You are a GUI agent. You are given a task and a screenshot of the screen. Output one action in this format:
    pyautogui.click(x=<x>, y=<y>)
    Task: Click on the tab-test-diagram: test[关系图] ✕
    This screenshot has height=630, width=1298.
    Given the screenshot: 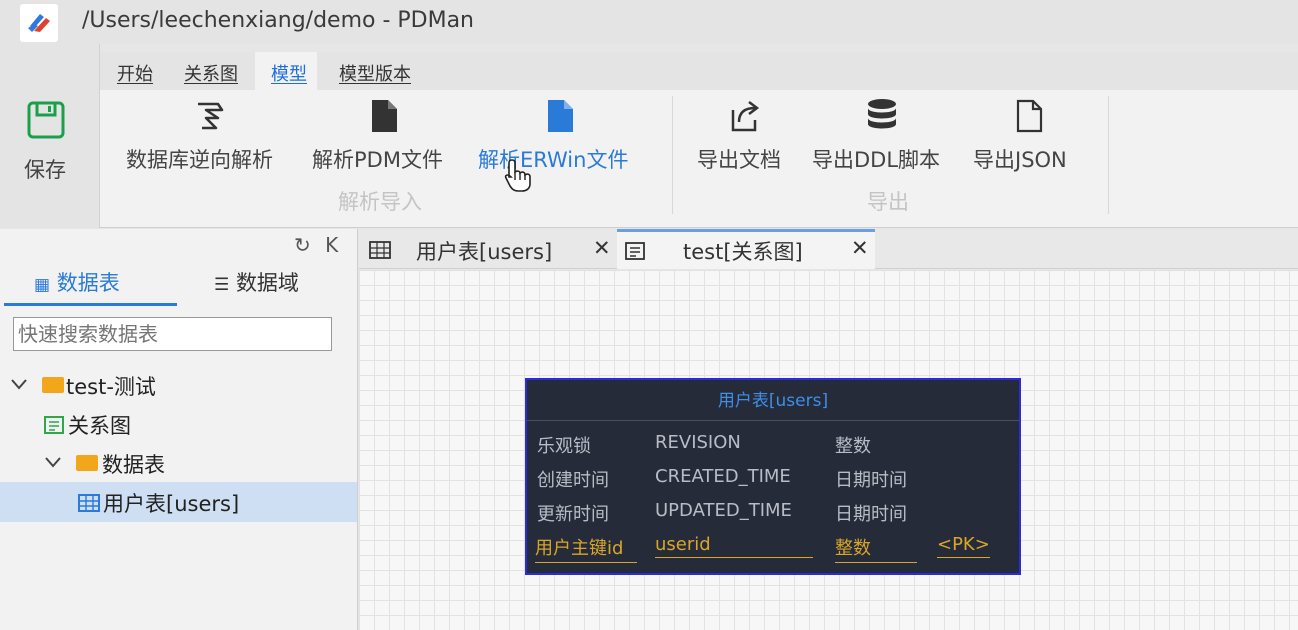 What is the action you would take?
    pyautogui.click(x=746, y=249)
    